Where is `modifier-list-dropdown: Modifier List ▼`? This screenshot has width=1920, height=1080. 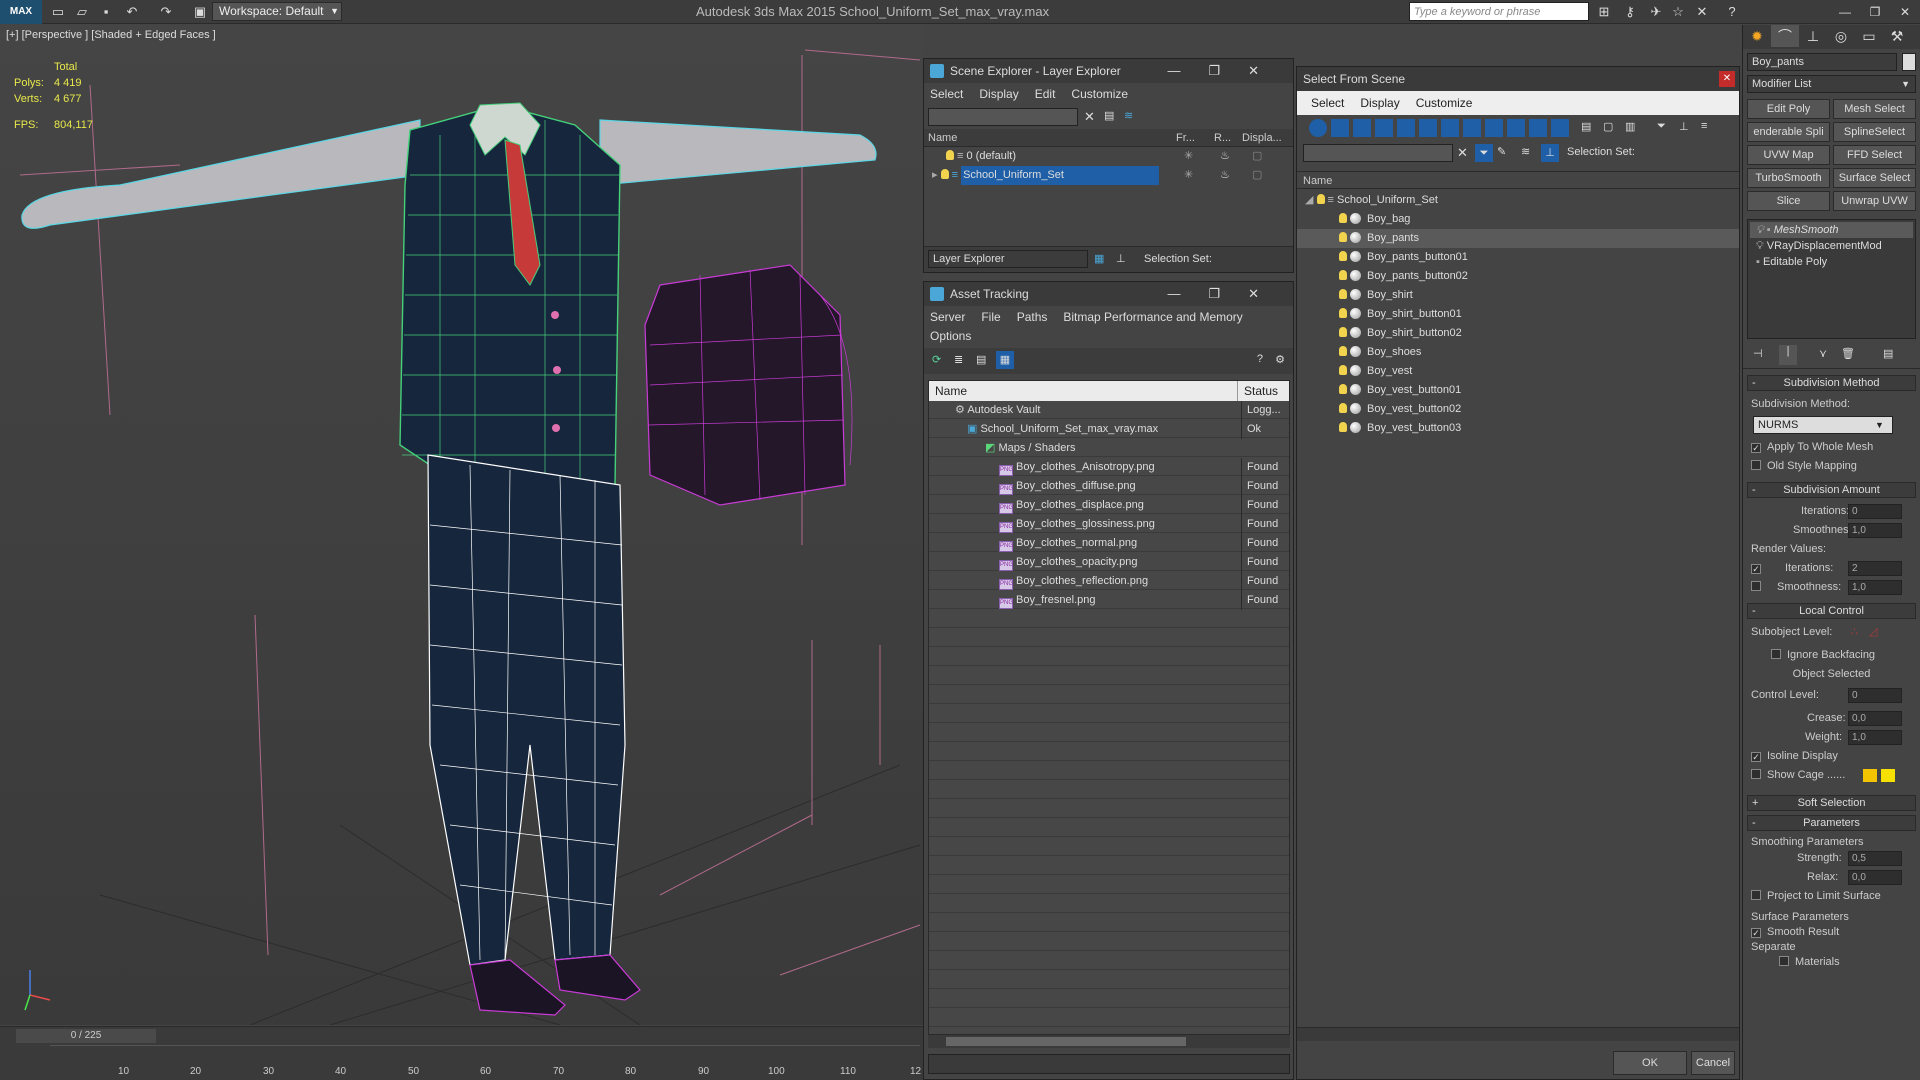 modifier-list-dropdown: Modifier List ▼ is located at coordinates (1831, 84).